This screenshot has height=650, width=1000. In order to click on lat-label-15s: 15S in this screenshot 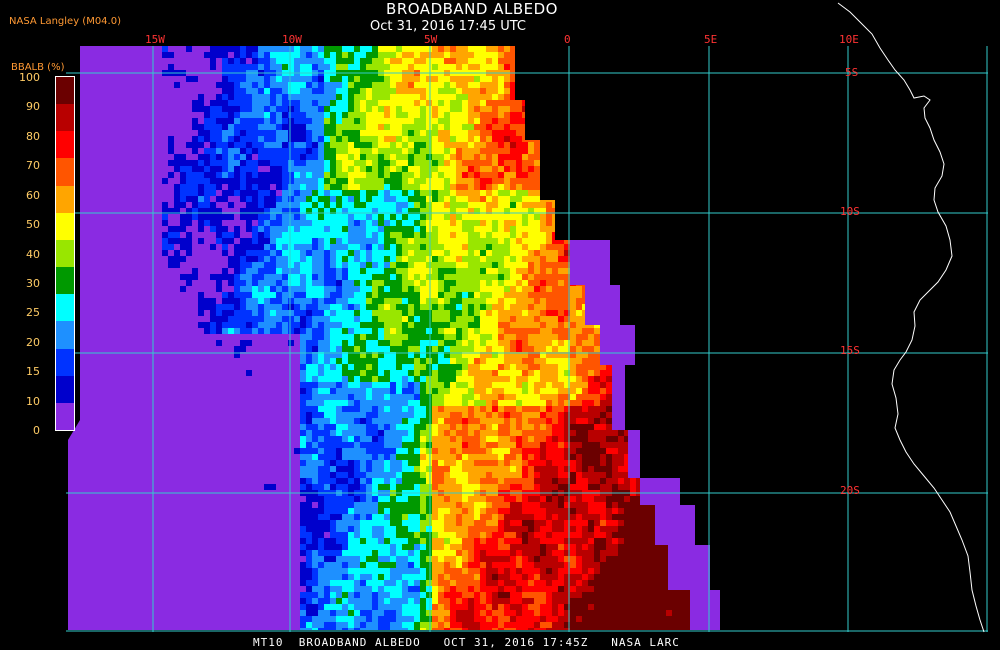, I will do `click(850, 350)`.